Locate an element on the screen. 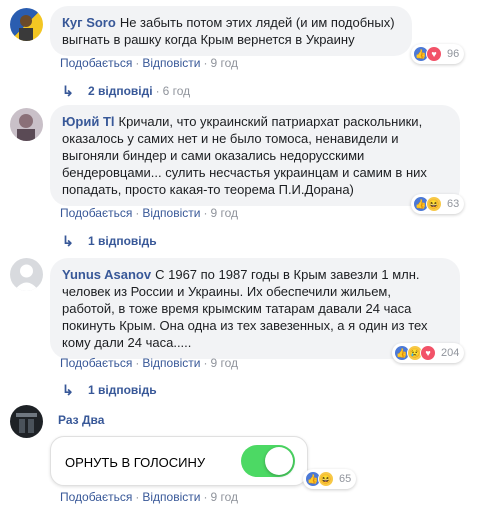 This screenshot has height=516, width=493. replies-count: 2 відповіді is located at coordinates (120, 91).